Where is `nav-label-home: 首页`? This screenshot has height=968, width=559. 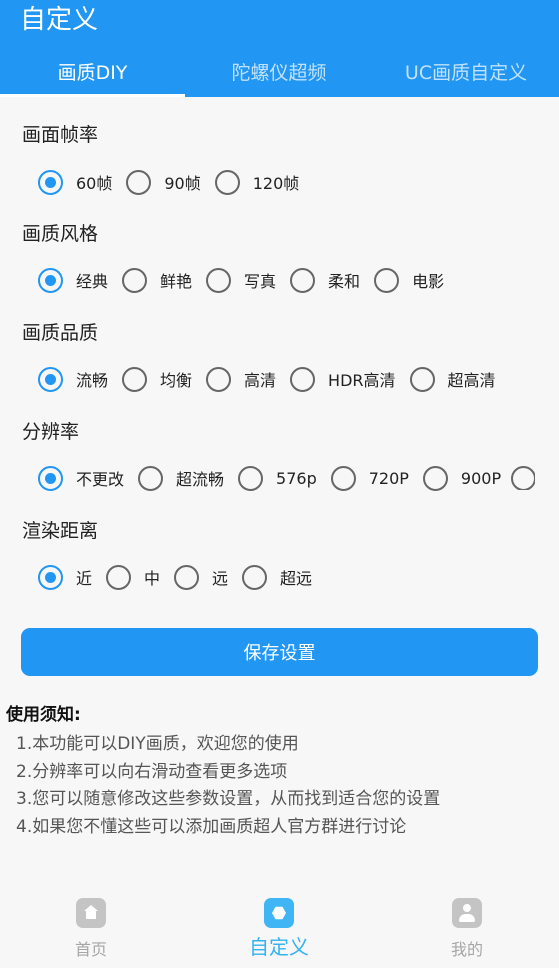
nav-label-home: 首页 is located at coordinates (90, 949).